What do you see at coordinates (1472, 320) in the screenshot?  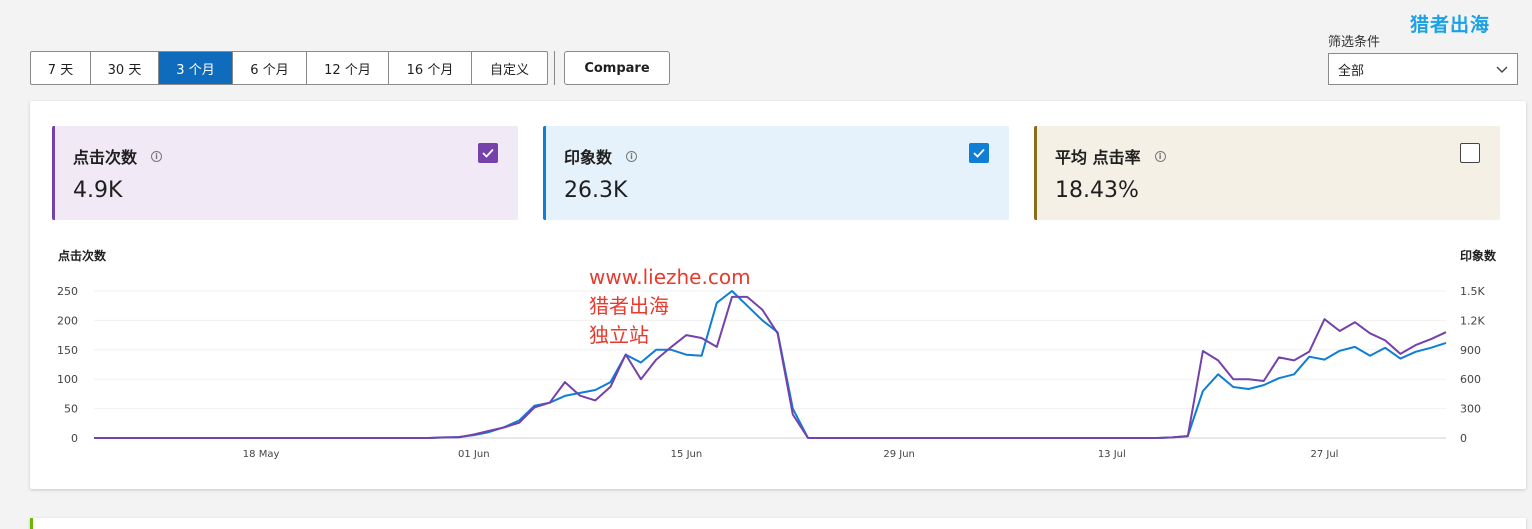 I see `y-right-tick-label: 1.2K` at bounding box center [1472, 320].